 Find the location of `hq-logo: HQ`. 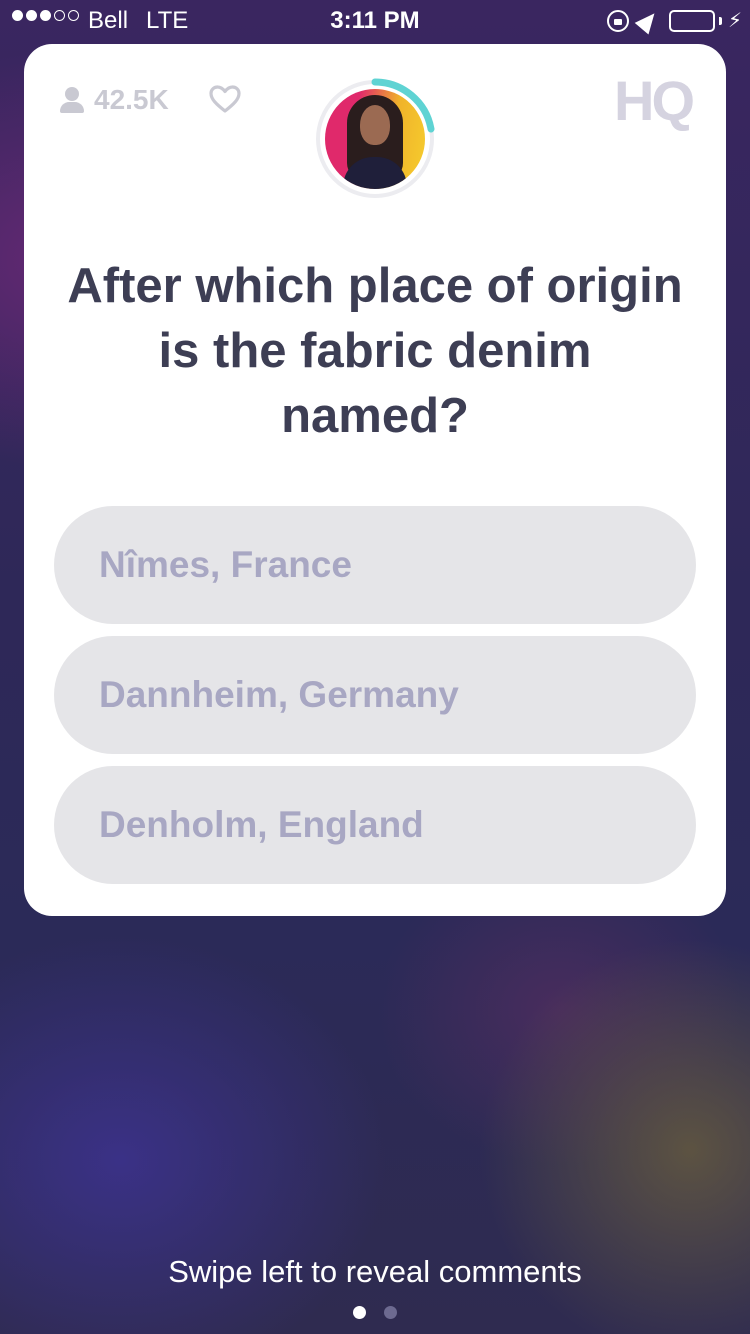

hq-logo: HQ is located at coordinates (654, 100).